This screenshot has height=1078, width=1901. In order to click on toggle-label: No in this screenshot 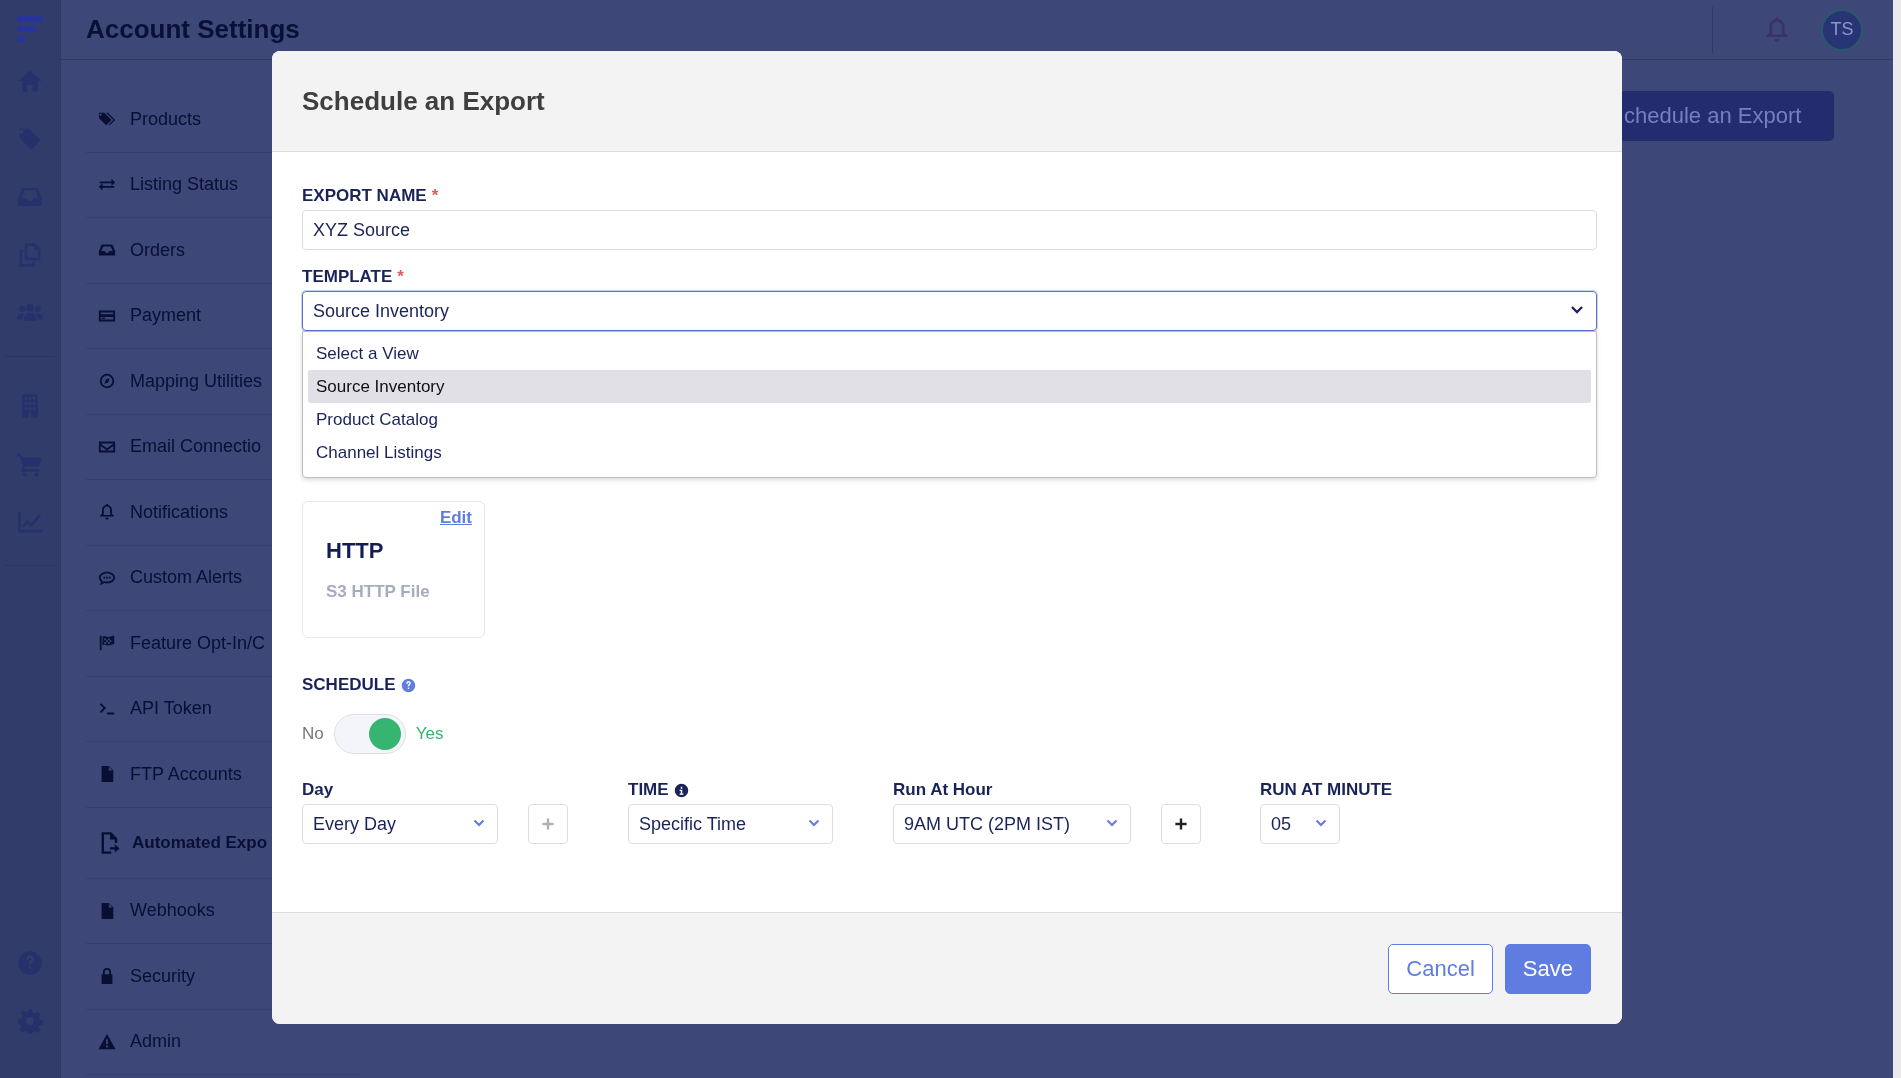, I will do `click(313, 734)`.